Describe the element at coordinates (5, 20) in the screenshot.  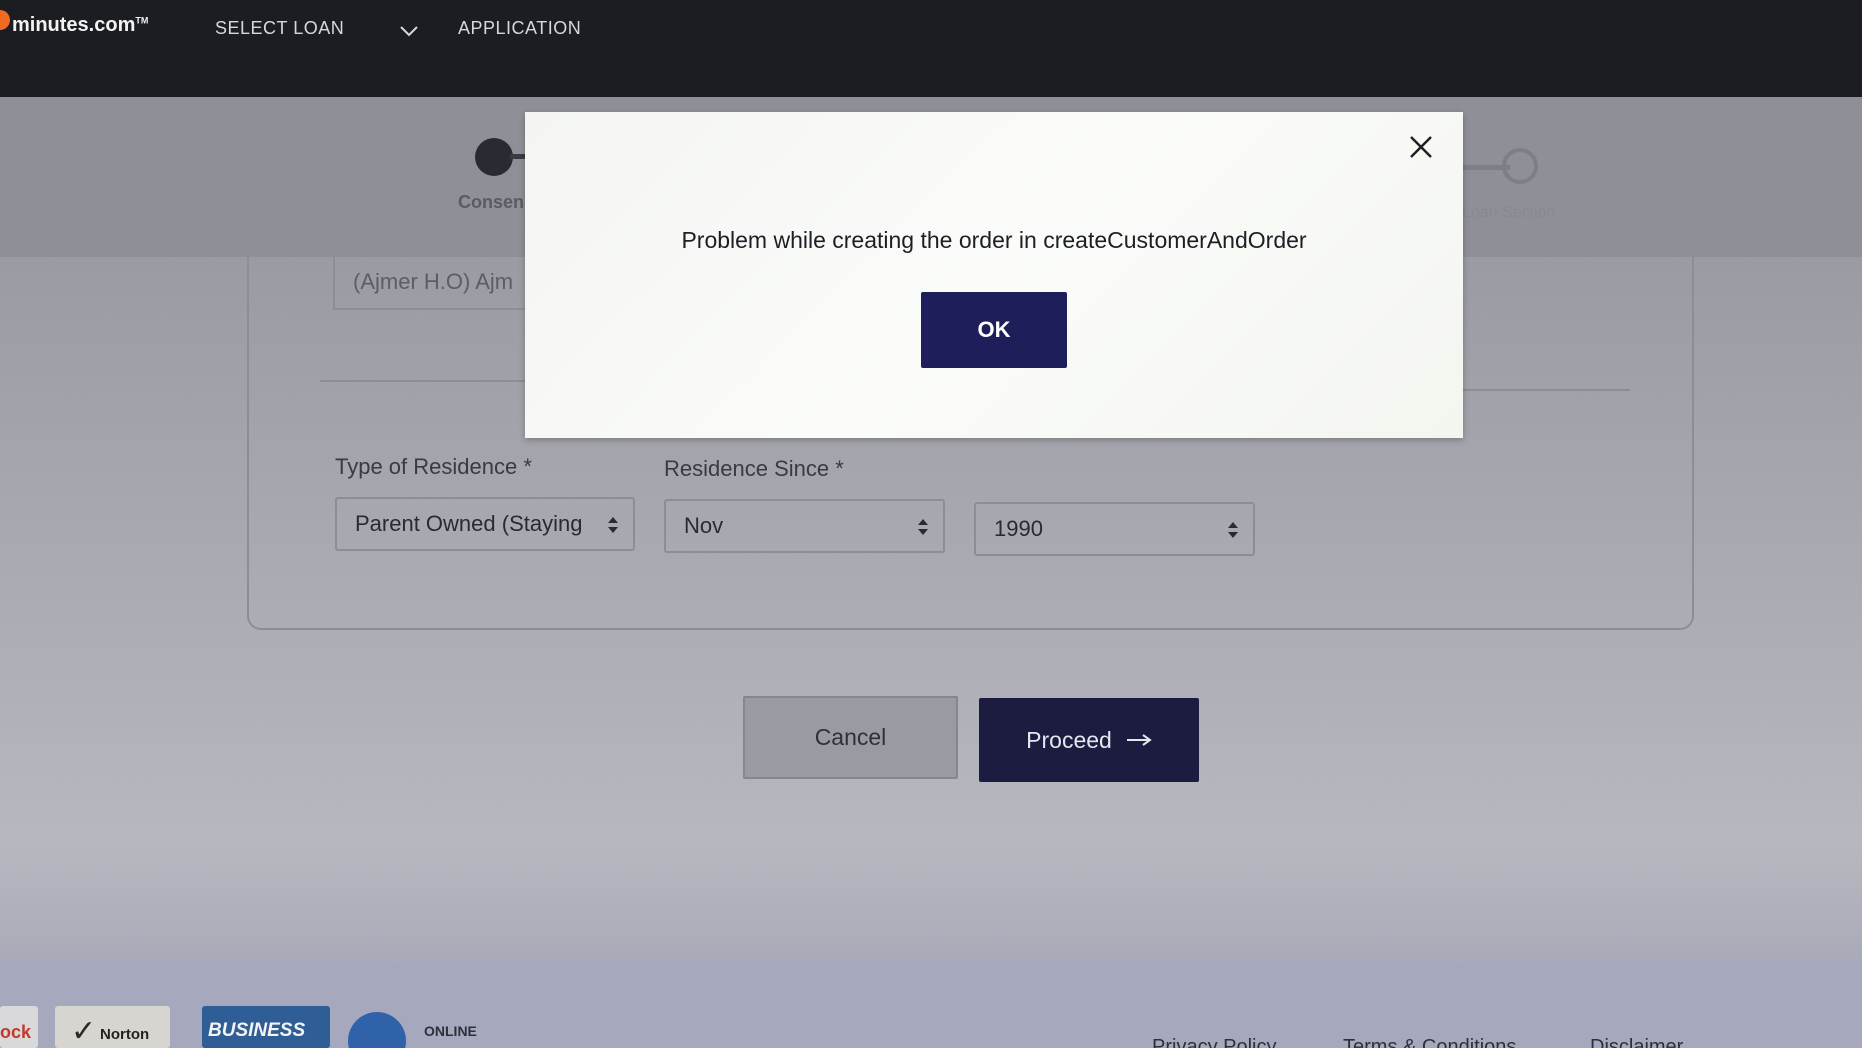
I see `logo-dot-icon` at that location.